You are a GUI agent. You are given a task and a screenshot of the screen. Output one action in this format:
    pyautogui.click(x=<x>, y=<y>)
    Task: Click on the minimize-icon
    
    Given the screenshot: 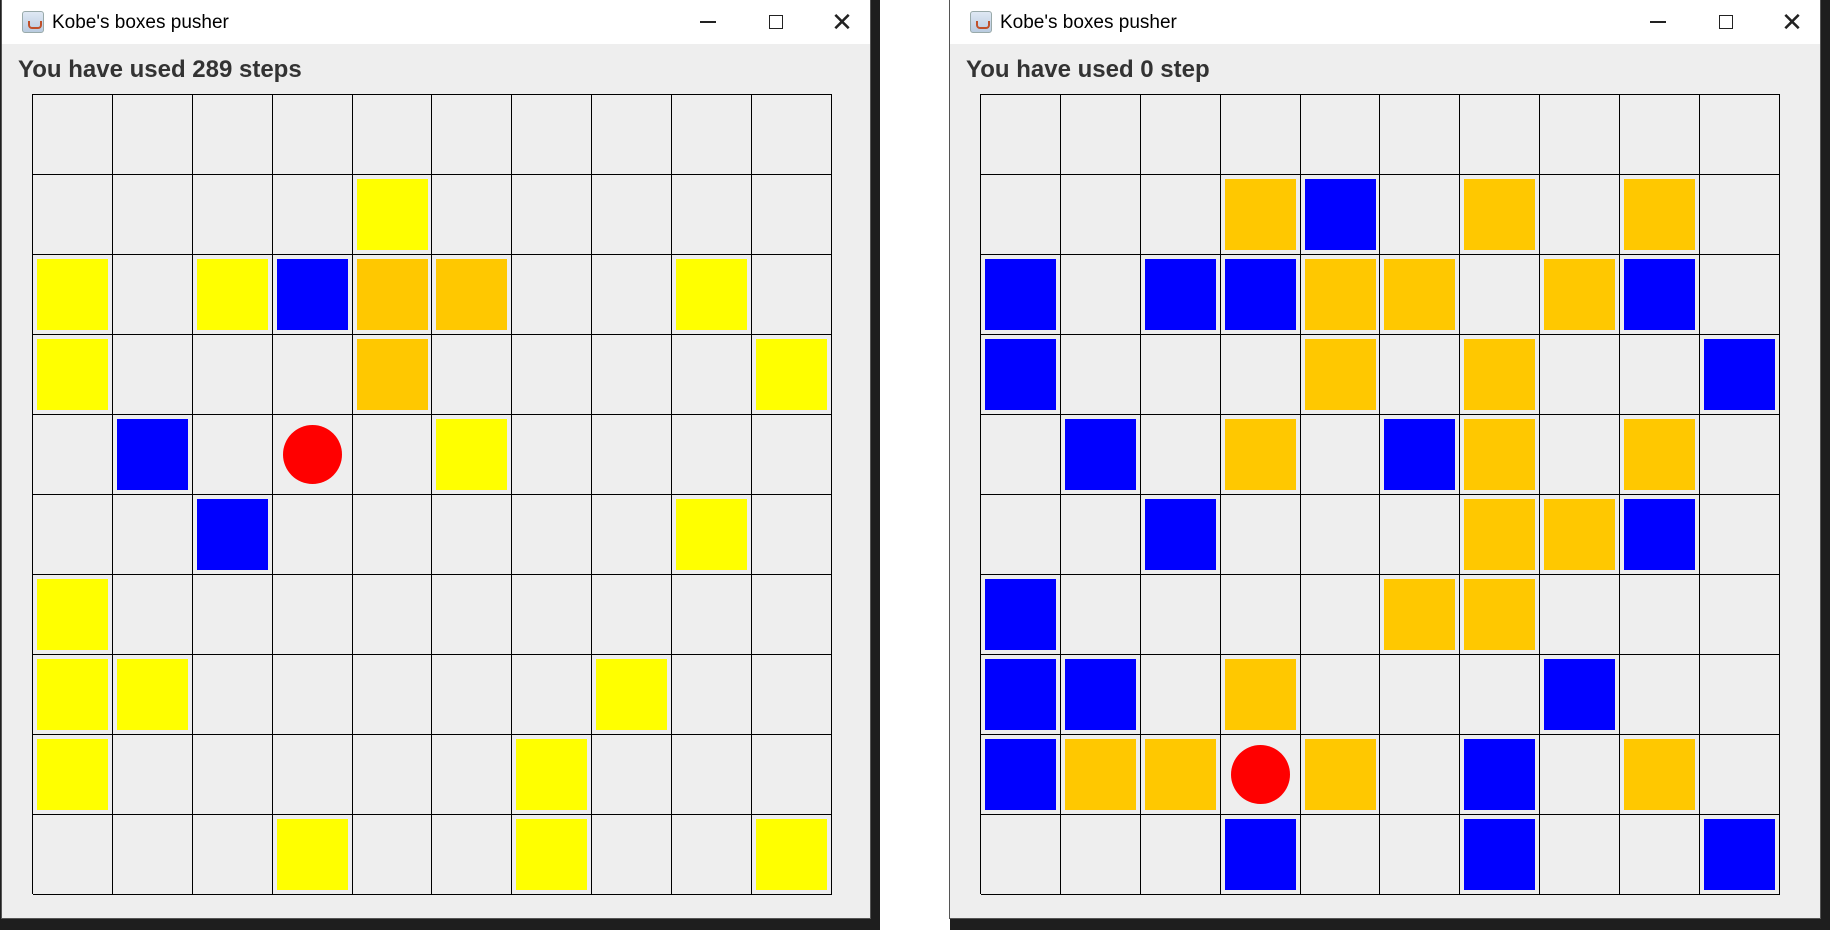 What is the action you would take?
    pyautogui.click(x=1658, y=22)
    